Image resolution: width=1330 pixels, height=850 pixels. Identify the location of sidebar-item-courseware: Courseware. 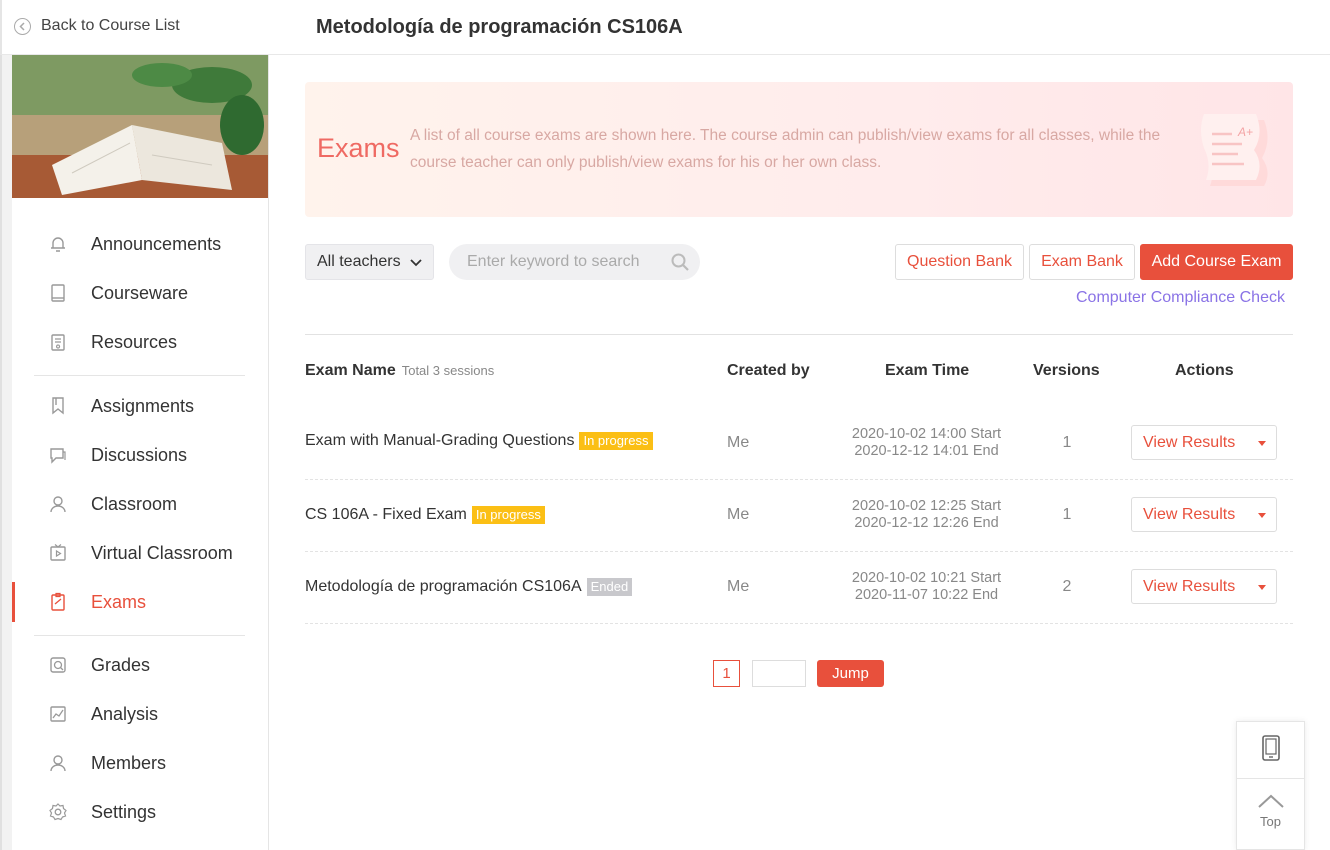
(140, 293).